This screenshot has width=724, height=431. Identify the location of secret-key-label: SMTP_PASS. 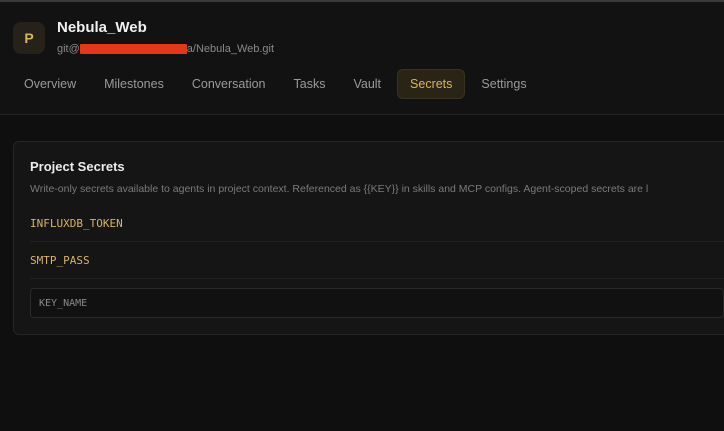
(60, 260).